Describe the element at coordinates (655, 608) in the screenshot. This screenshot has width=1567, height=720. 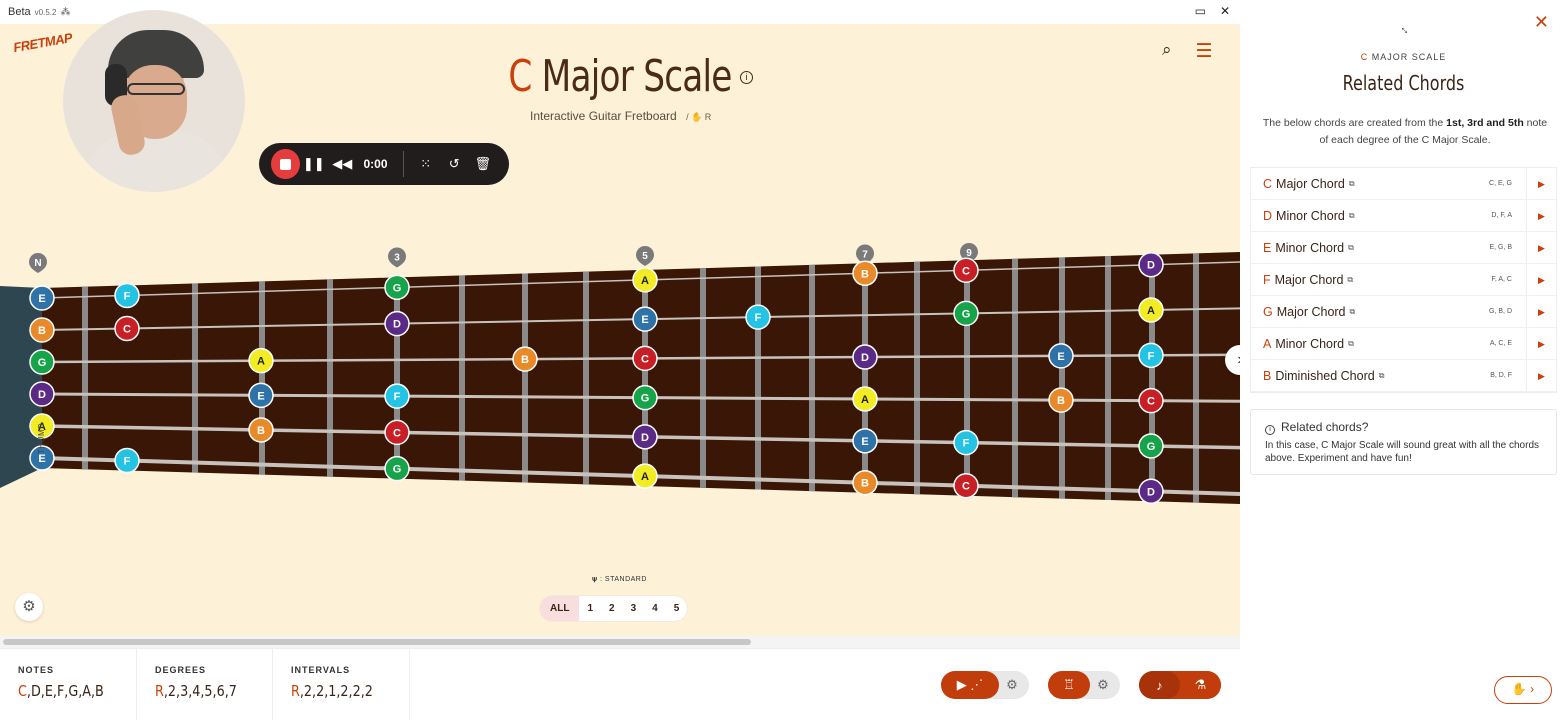
I see `position-4: 4` at that location.